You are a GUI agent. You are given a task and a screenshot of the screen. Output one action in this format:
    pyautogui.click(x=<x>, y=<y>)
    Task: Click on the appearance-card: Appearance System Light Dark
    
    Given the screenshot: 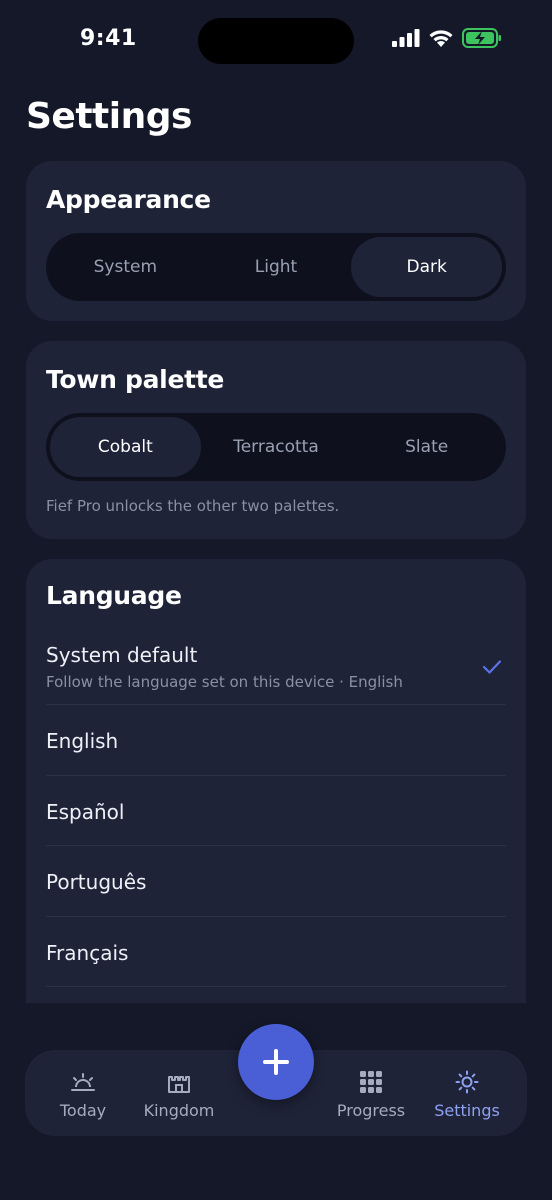 What is the action you would take?
    pyautogui.click(x=276, y=241)
    